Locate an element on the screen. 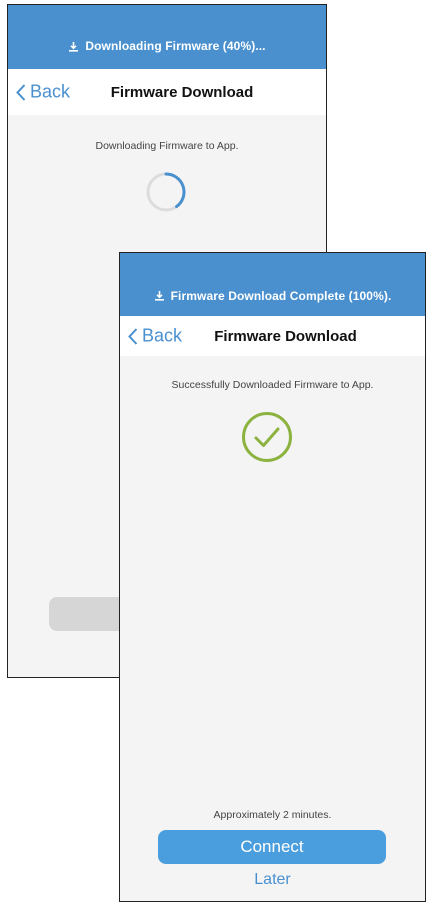 This screenshot has height=905, width=432. status-banner: Firmware Download Complete (100%). is located at coordinates (272, 284).